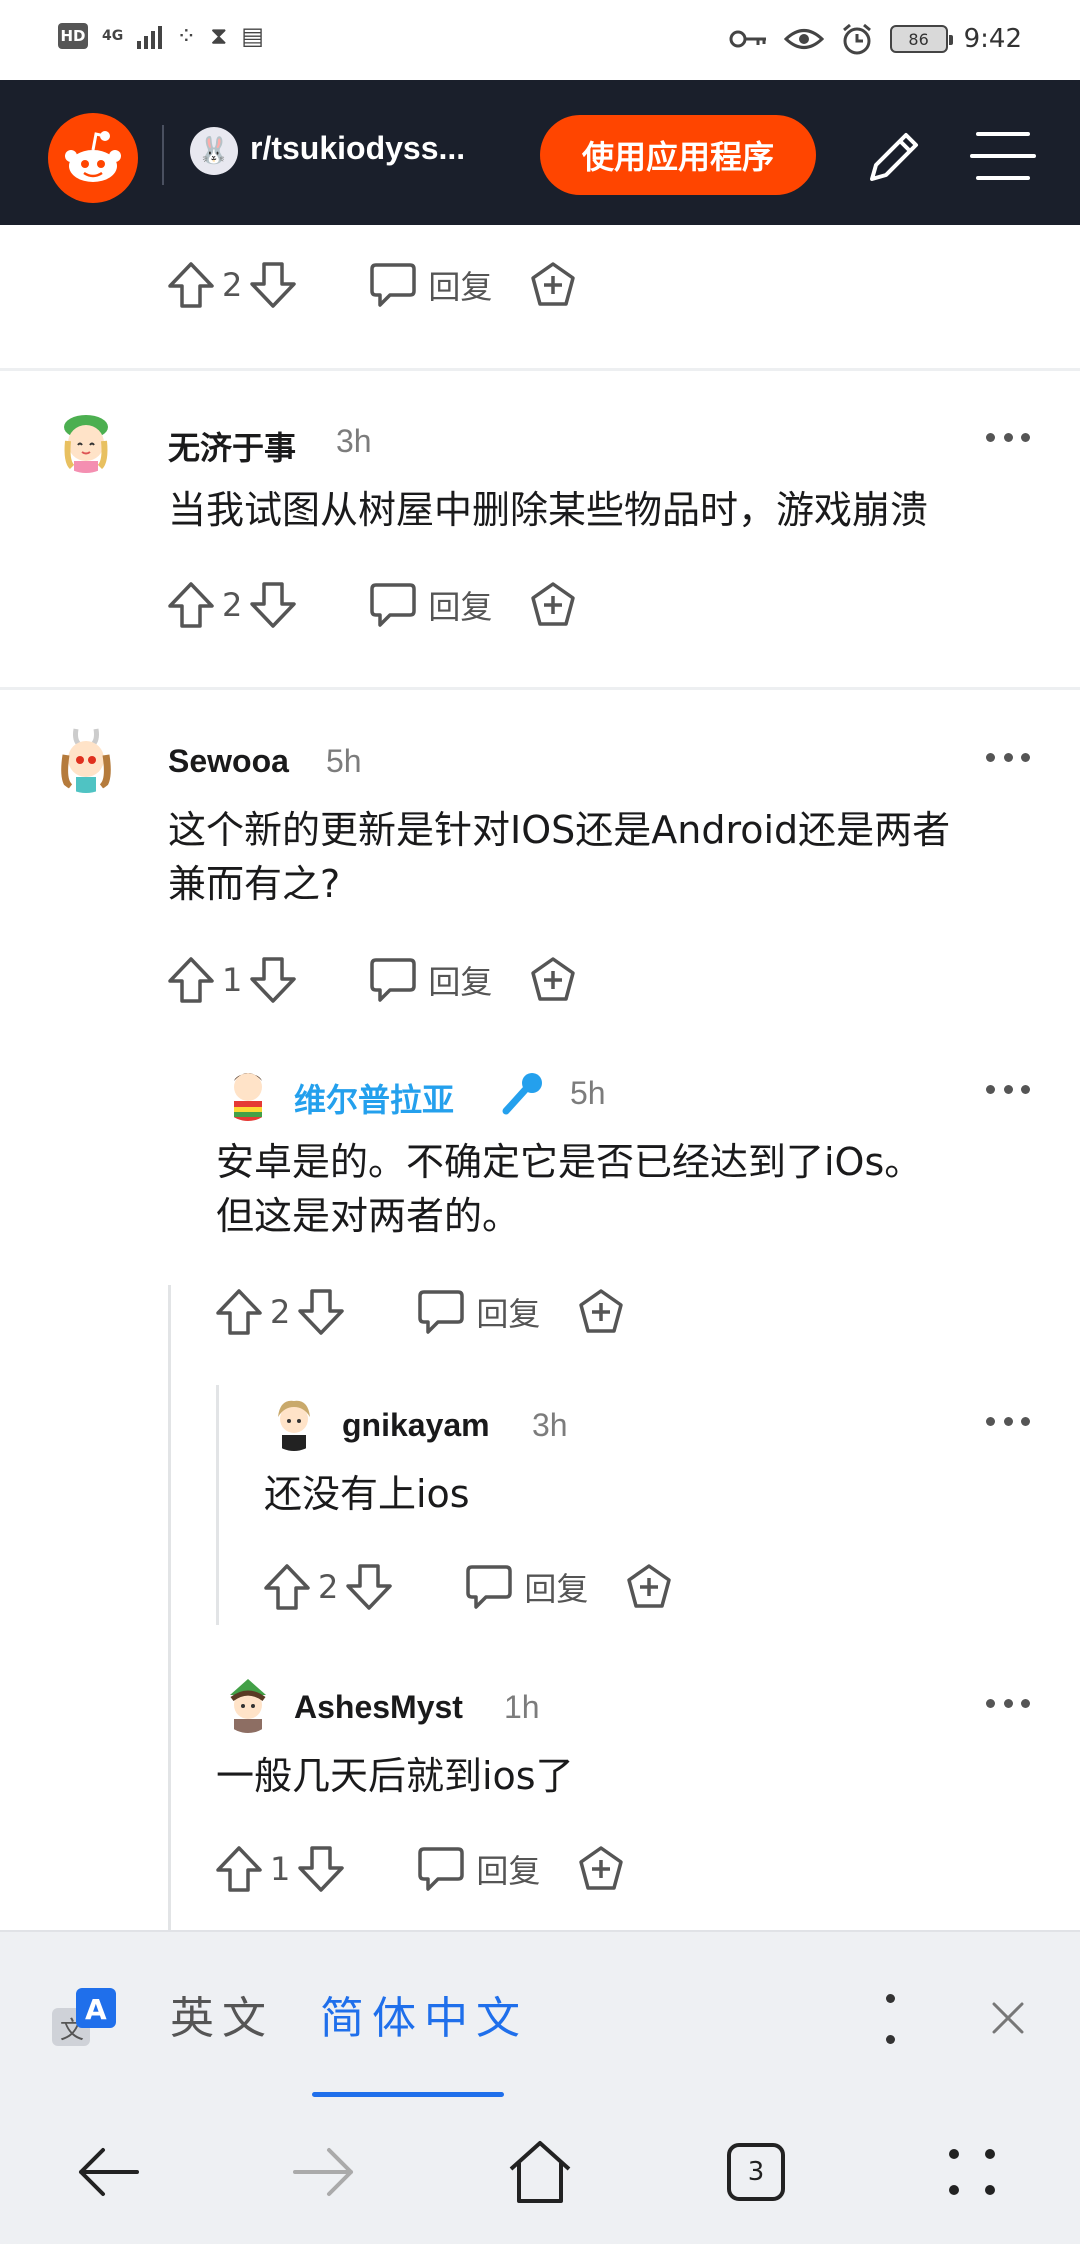 The image size is (1080, 2244). What do you see at coordinates (569, 1162) in the screenshot?
I see `comment-body-line: 安卓是的。不确定它是否已经达到了iOs。` at bounding box center [569, 1162].